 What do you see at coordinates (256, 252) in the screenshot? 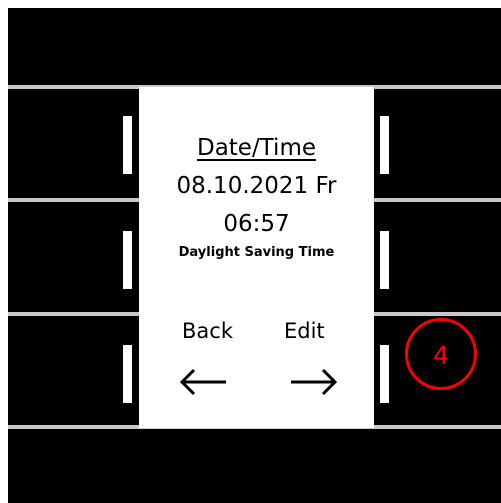
I see `dst-label: Daylight Saving Time` at bounding box center [256, 252].